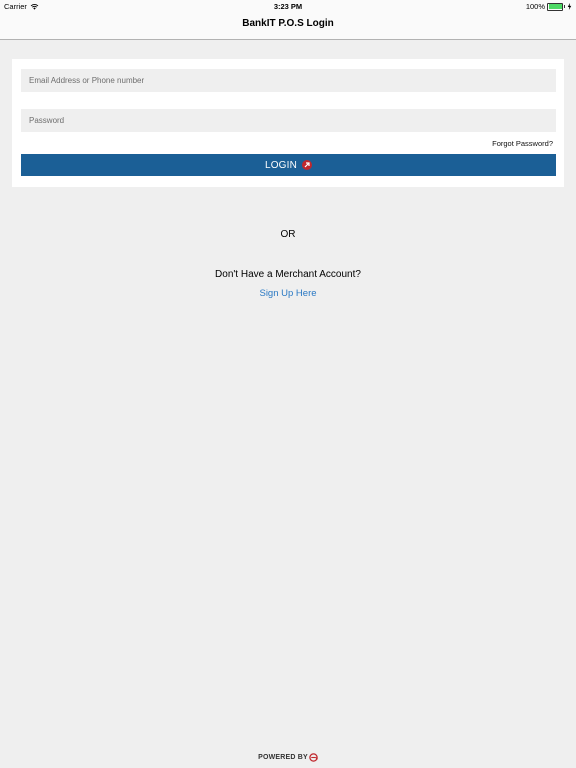 This screenshot has height=768, width=576. What do you see at coordinates (288, 234) in the screenshot?
I see `or-divider-label: OR` at bounding box center [288, 234].